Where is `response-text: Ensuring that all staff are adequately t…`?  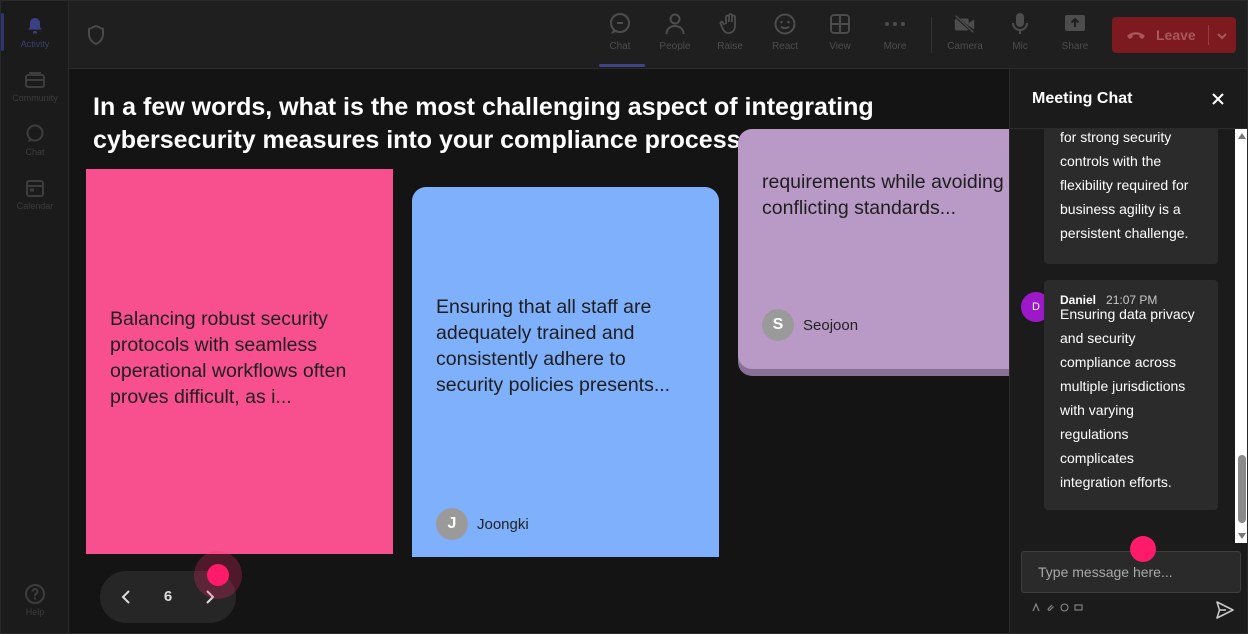 response-text: Ensuring that all staff are adequately t… is located at coordinates (553, 346).